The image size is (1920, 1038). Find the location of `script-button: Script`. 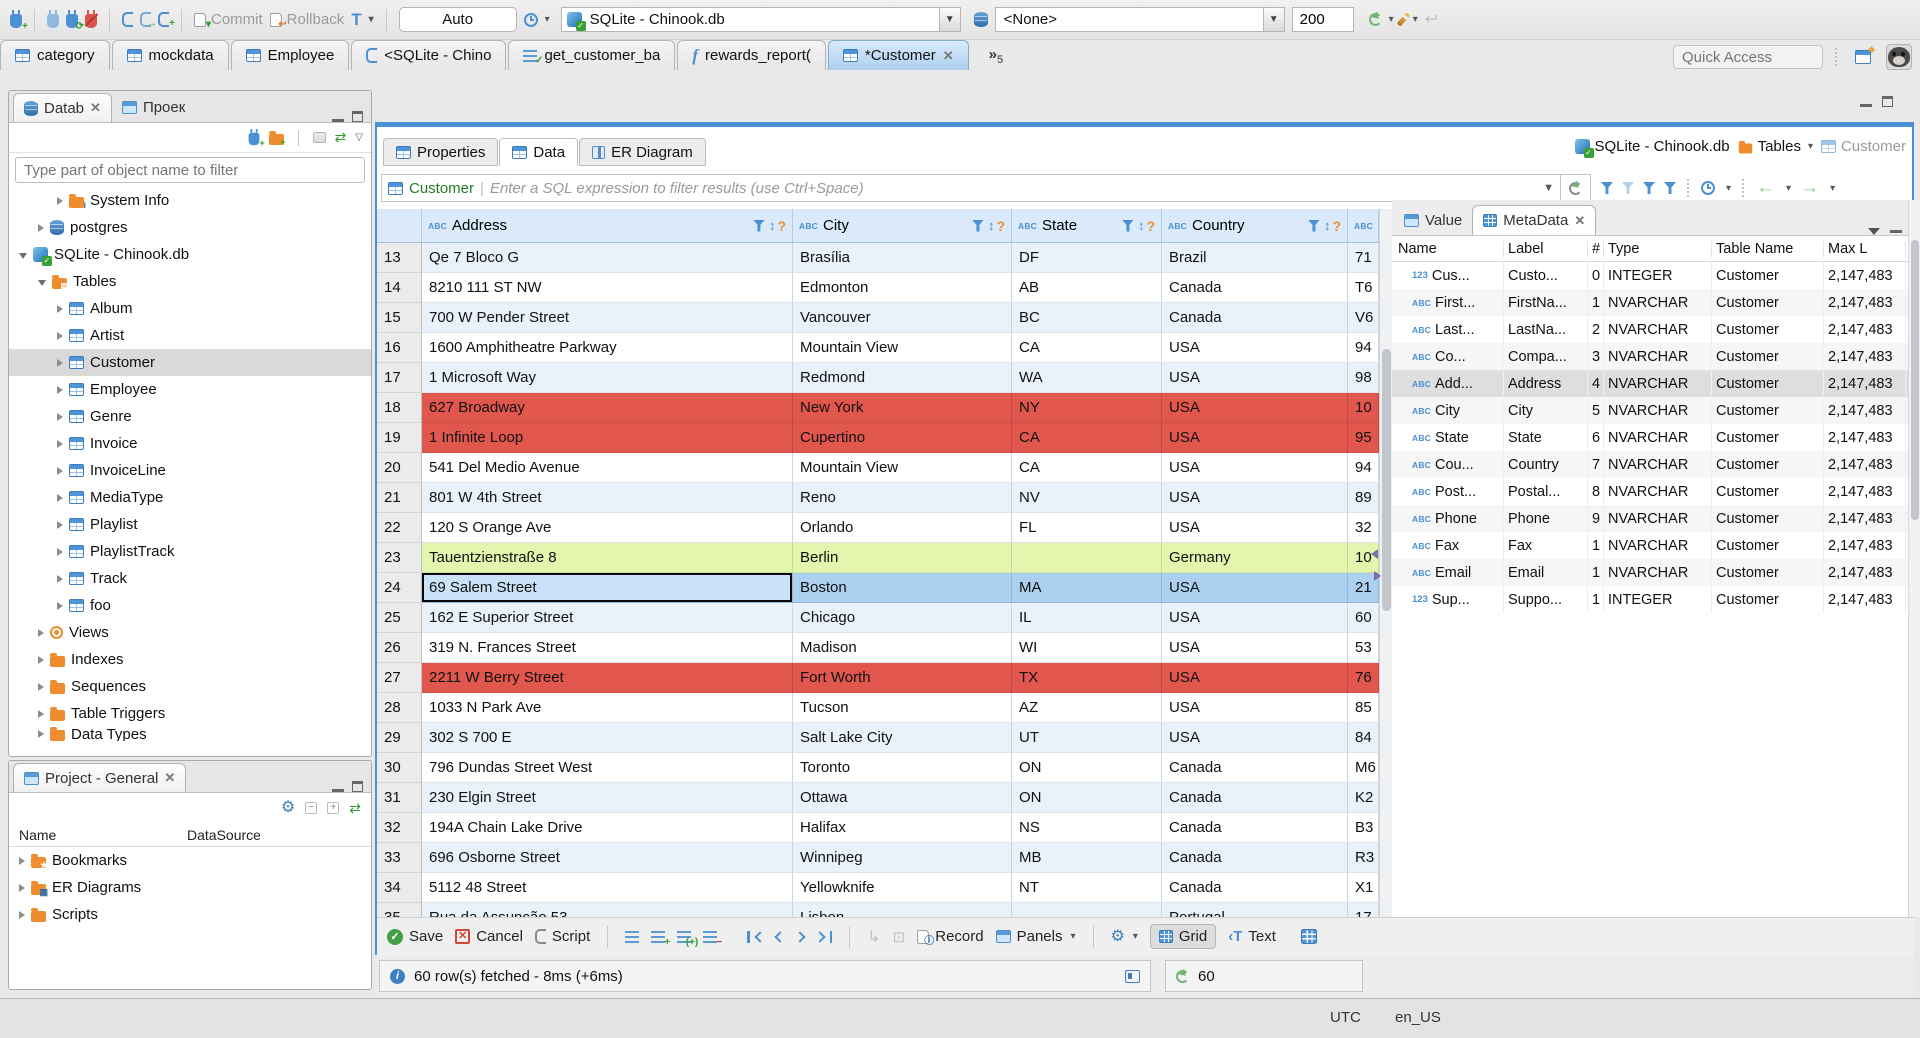

script-button: Script is located at coordinates (562, 936).